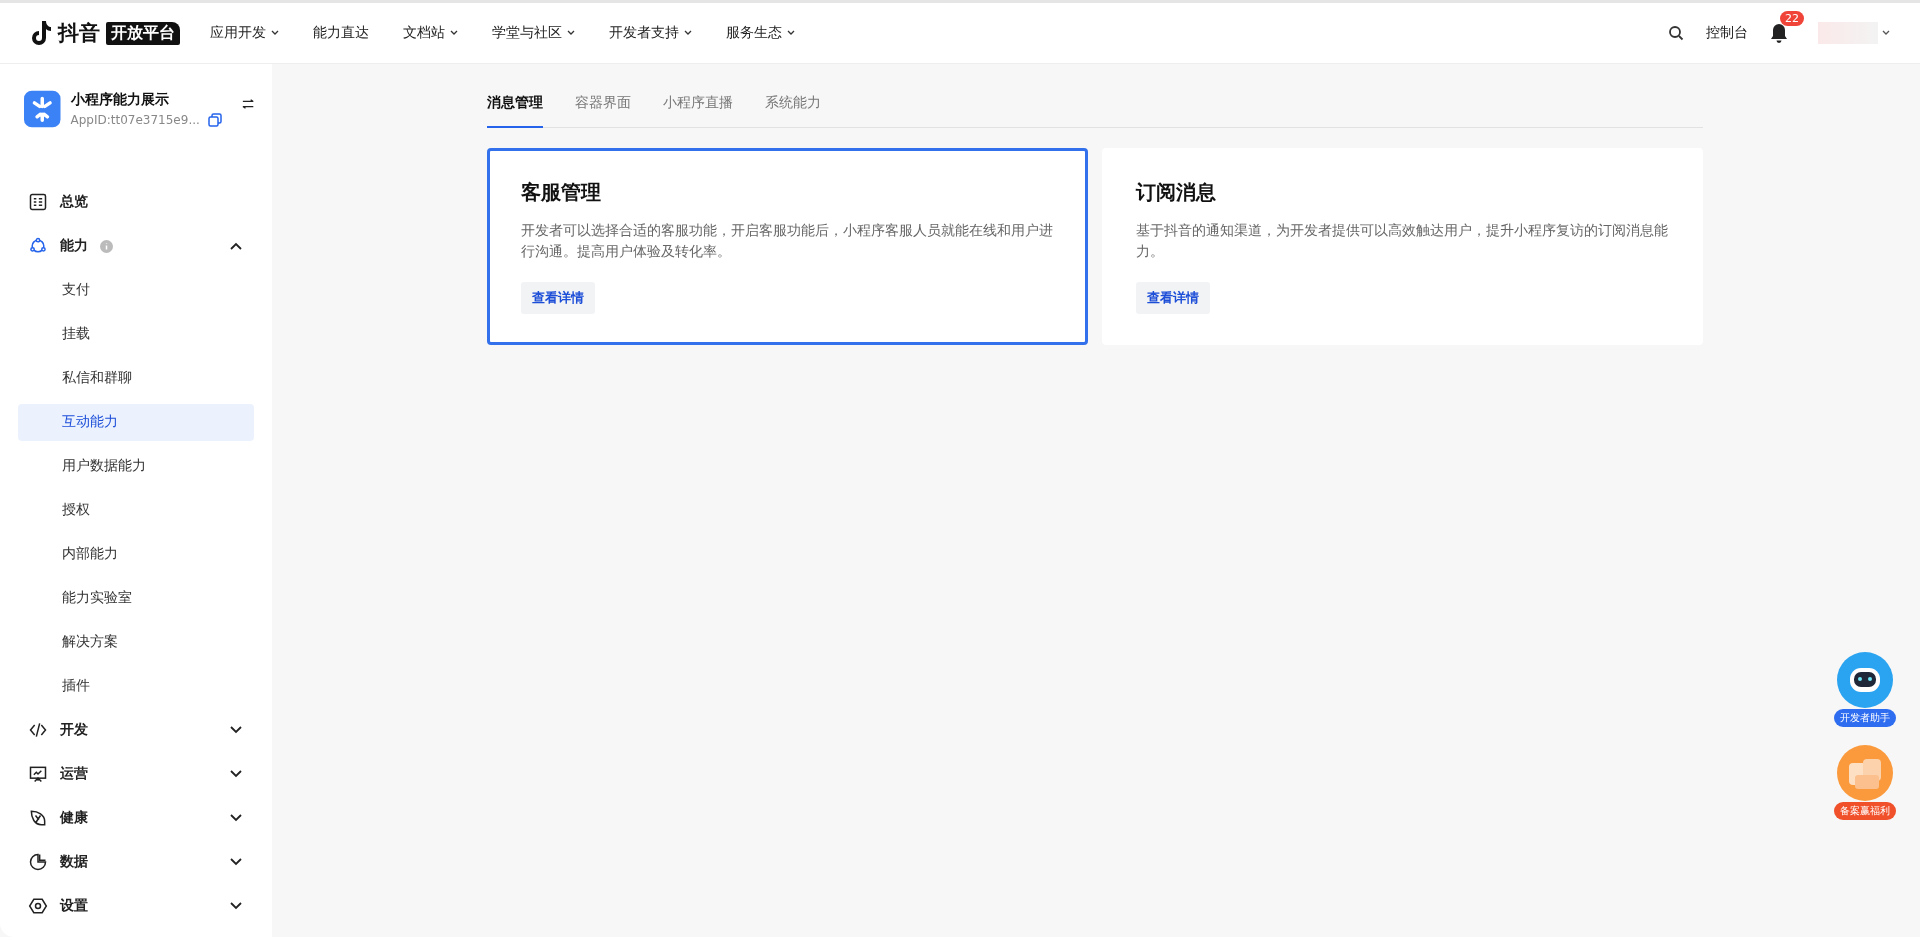 The height and width of the screenshot is (937, 1920). Describe the element at coordinates (793, 106) in the screenshot. I see `tab: 系统能力` at that location.